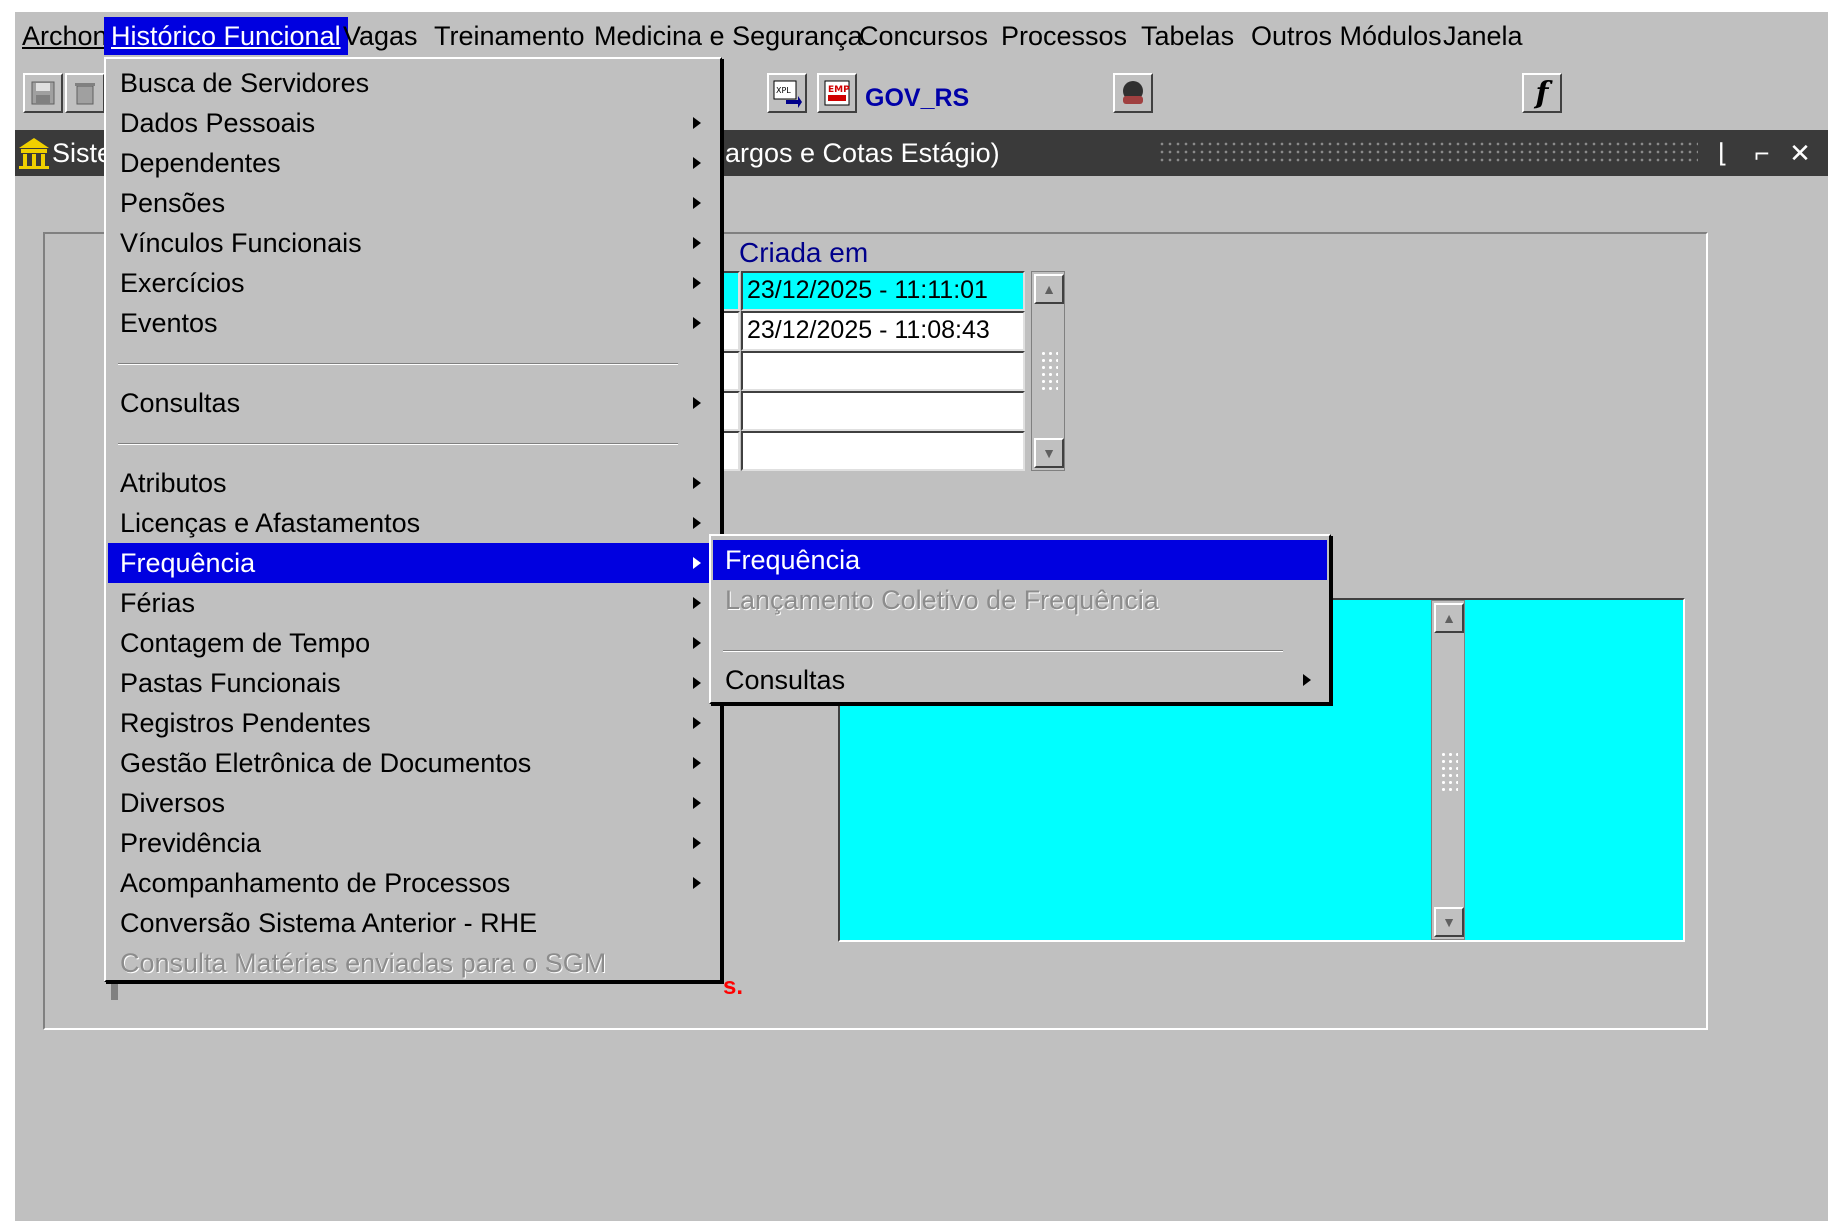 Image resolution: width=1828 pixels, height=1221 pixels. What do you see at coordinates (1428, 153) in the screenshot?
I see `title-bar-pattern` at bounding box center [1428, 153].